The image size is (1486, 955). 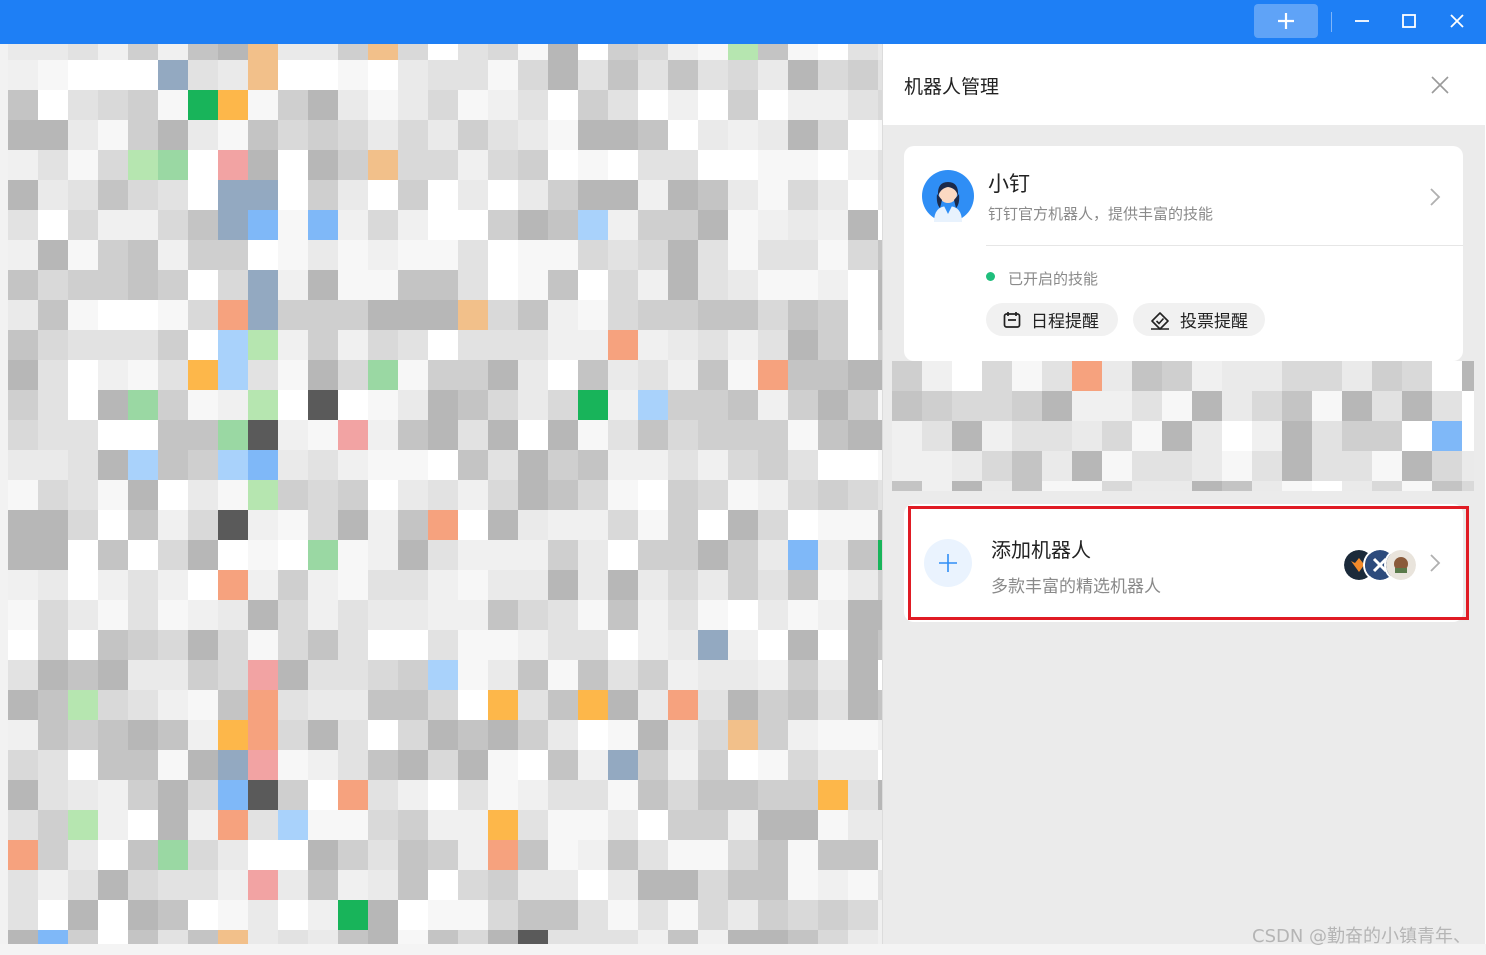 What do you see at coordinates (1183, 253) in the screenshot?
I see `bot-card-xiaoding: 小钉 钉钉官方机器人，提供丰富的技能 已开启的技能 日程提醒 投票提醒` at bounding box center [1183, 253].